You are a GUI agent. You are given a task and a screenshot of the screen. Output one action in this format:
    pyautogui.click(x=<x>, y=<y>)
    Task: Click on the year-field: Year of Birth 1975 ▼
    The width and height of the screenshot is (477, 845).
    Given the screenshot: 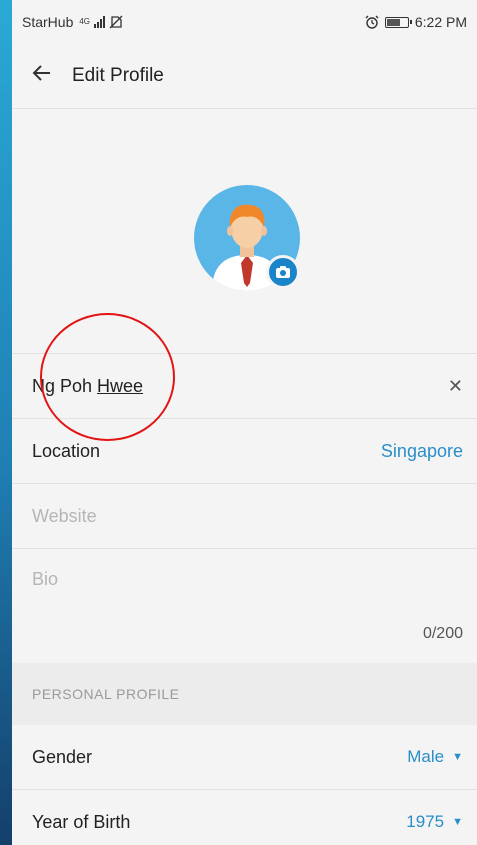 What is the action you would take?
    pyautogui.click(x=244, y=817)
    